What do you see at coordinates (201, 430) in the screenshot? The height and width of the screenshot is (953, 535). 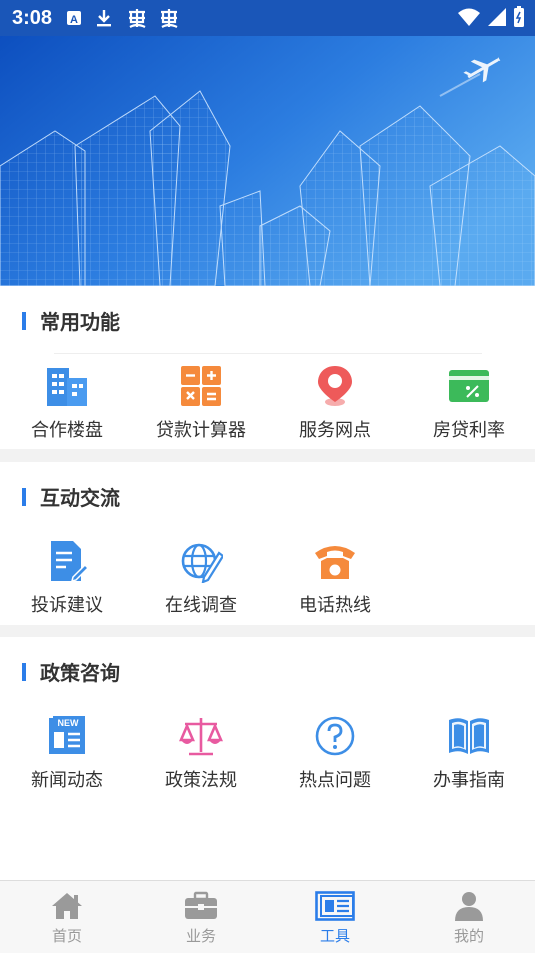 I see `grid-item-label: 贷款计算器` at bounding box center [201, 430].